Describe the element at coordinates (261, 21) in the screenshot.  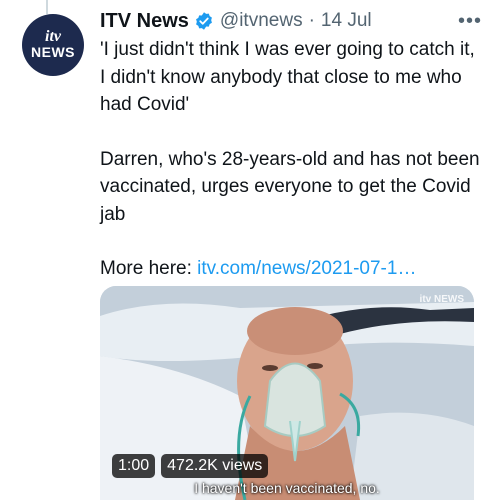
I see `author-handle: @itvnews` at that location.